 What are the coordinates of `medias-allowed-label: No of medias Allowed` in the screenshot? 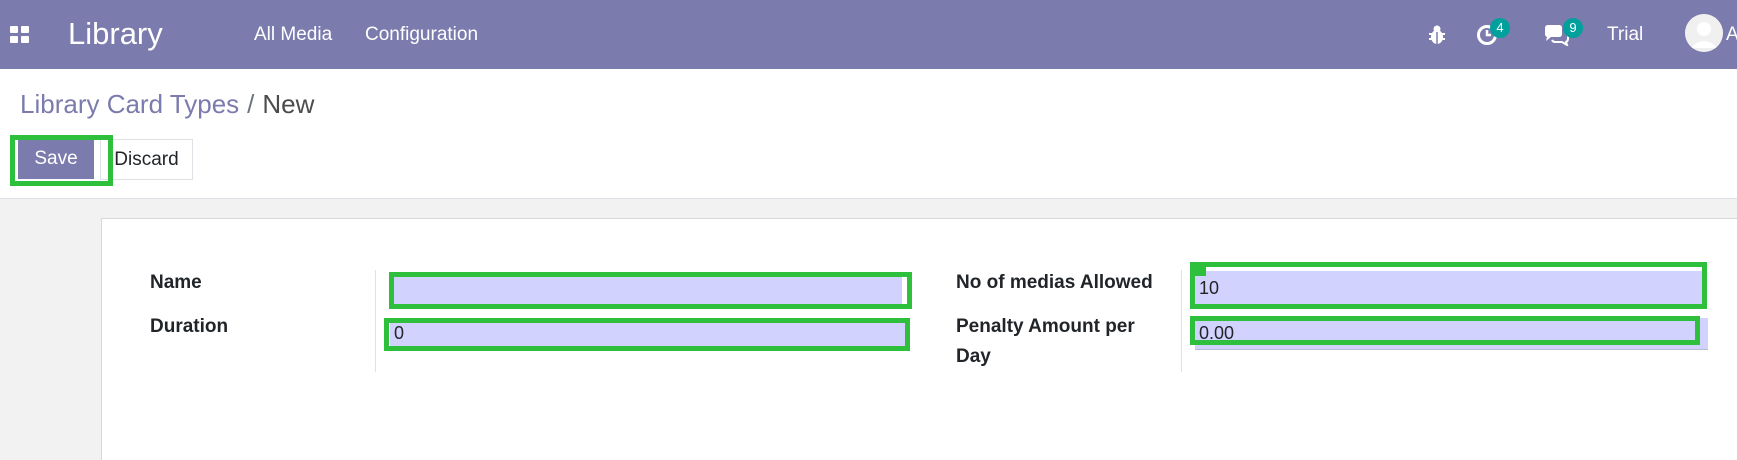 It's located at (1054, 282).